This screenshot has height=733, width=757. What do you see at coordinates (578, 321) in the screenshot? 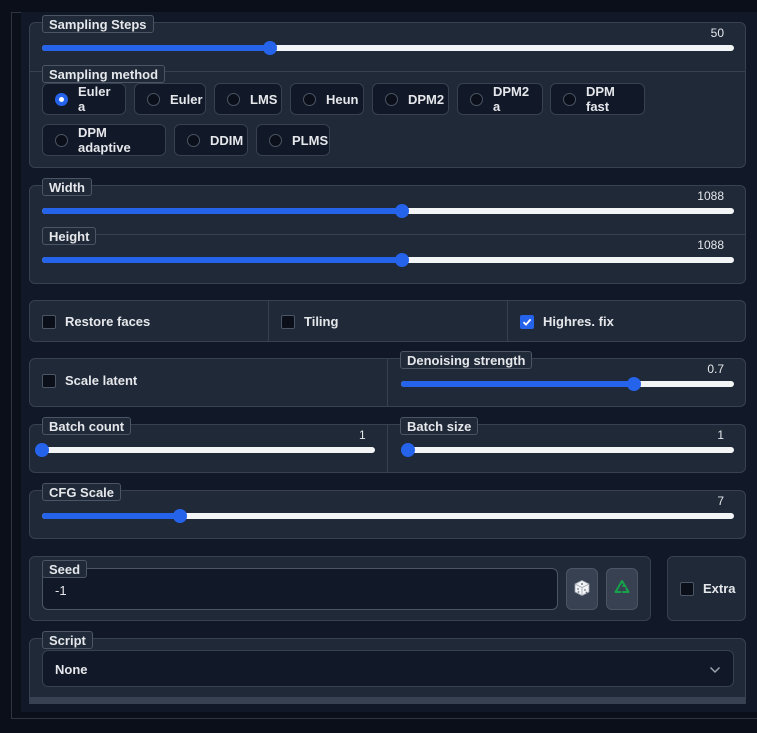
I see `checkbox-label: Highres. fix` at bounding box center [578, 321].